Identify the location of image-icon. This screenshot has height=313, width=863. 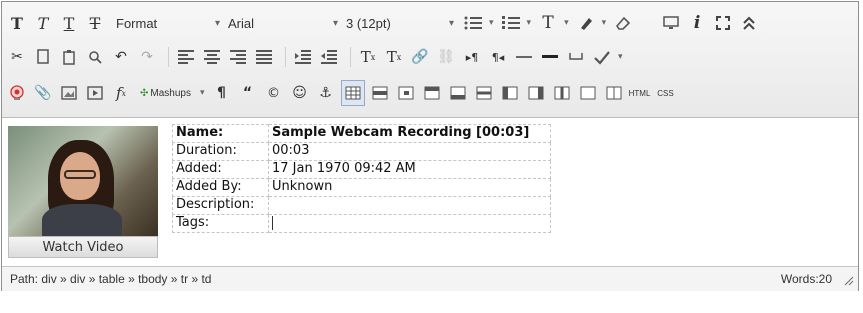
(69, 93).